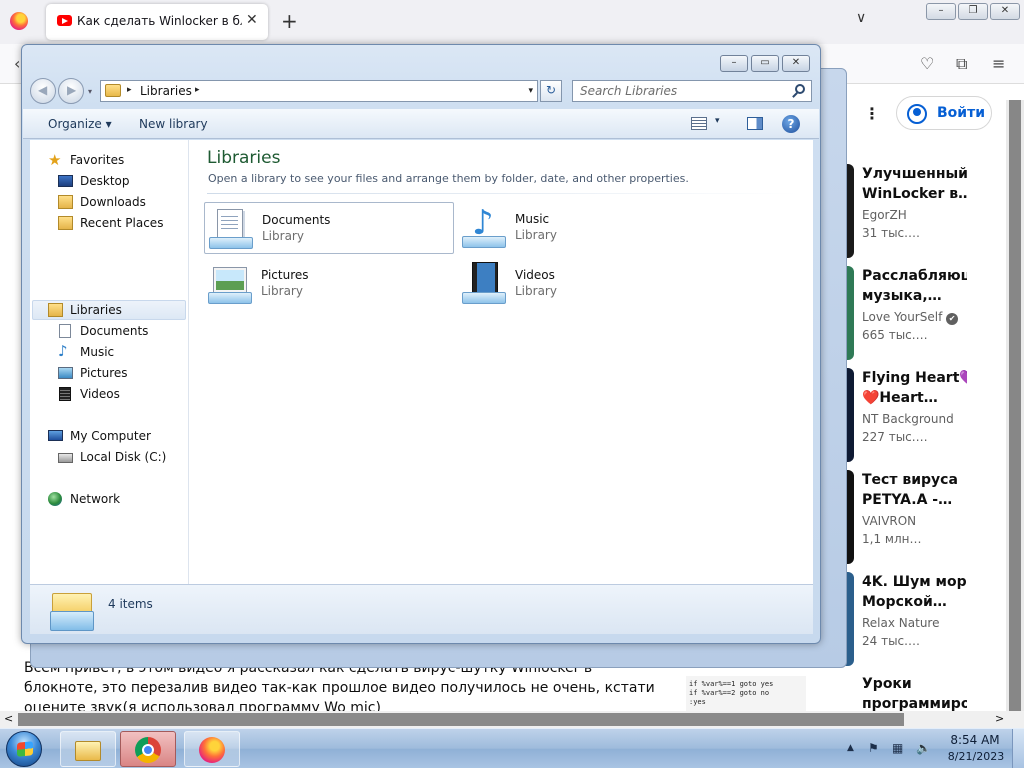 The image size is (1024, 768). I want to click on video-title: Тест вируса, so click(914, 480).